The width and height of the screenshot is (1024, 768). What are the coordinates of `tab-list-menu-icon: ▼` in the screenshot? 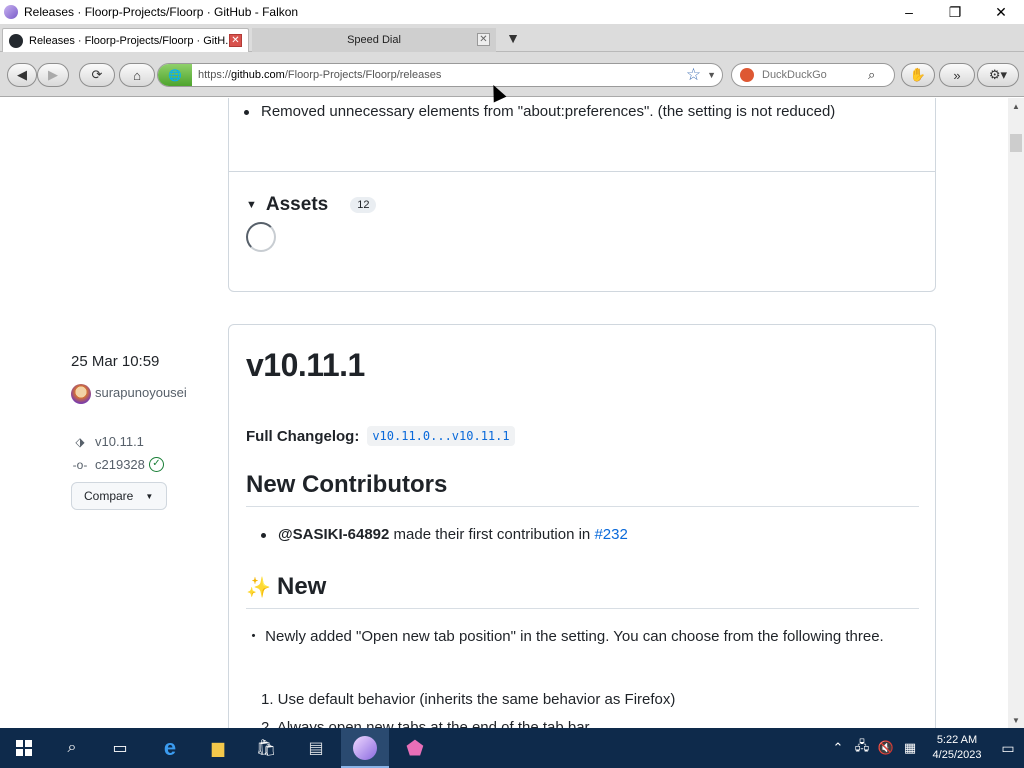 It's located at (513, 39).